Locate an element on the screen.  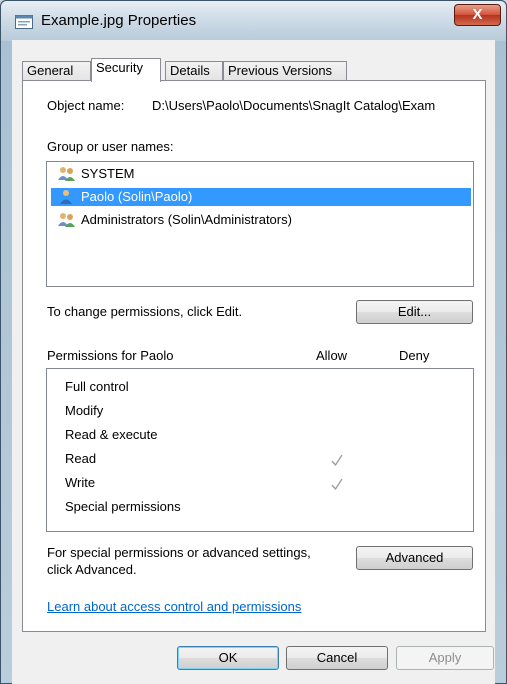
tab-details: Details is located at coordinates (194, 71).